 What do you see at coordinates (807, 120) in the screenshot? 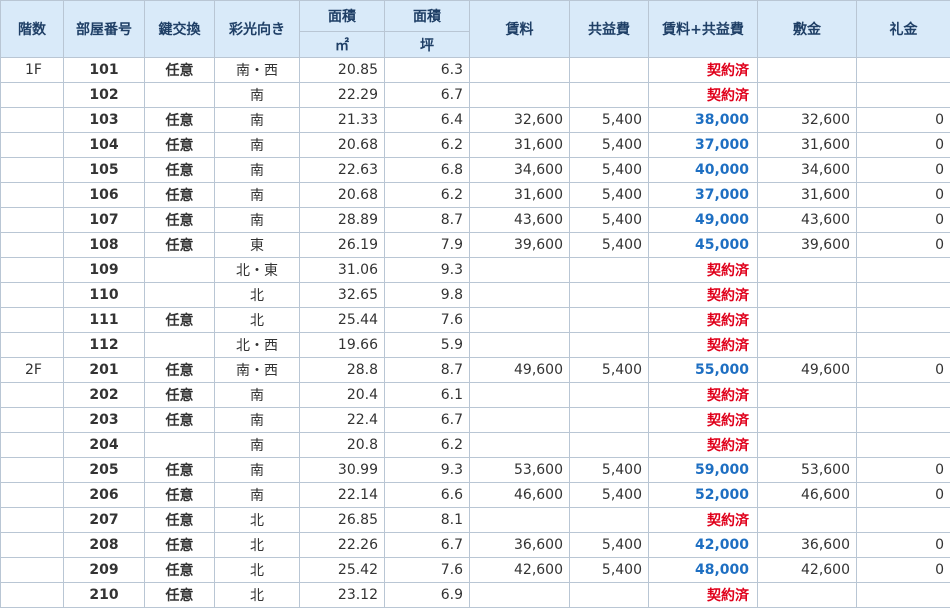
I see `table-cell-deposit: 32,600` at bounding box center [807, 120].